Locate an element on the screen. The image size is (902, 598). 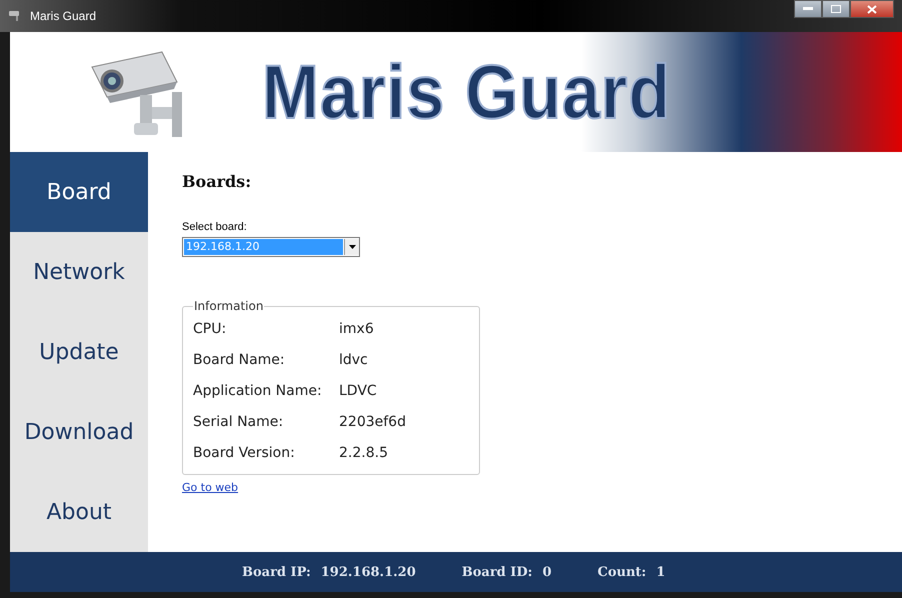
close-button is located at coordinates (872, 9).